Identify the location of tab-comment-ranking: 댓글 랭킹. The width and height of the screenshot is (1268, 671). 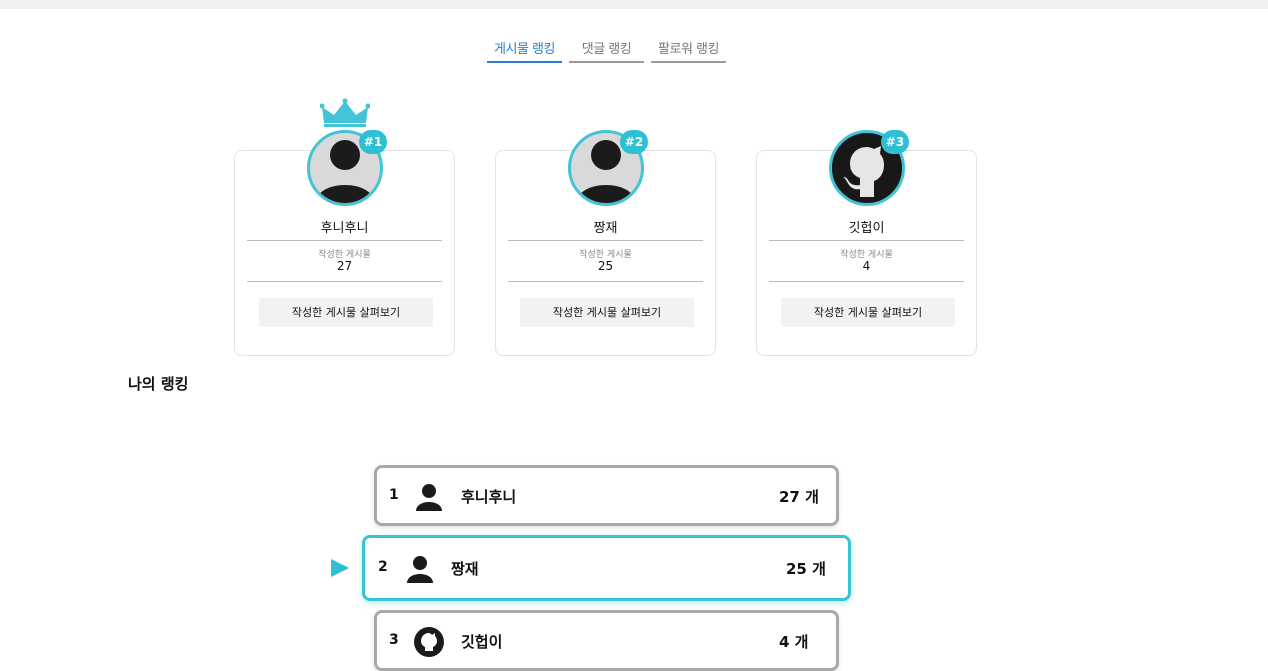
(606, 50).